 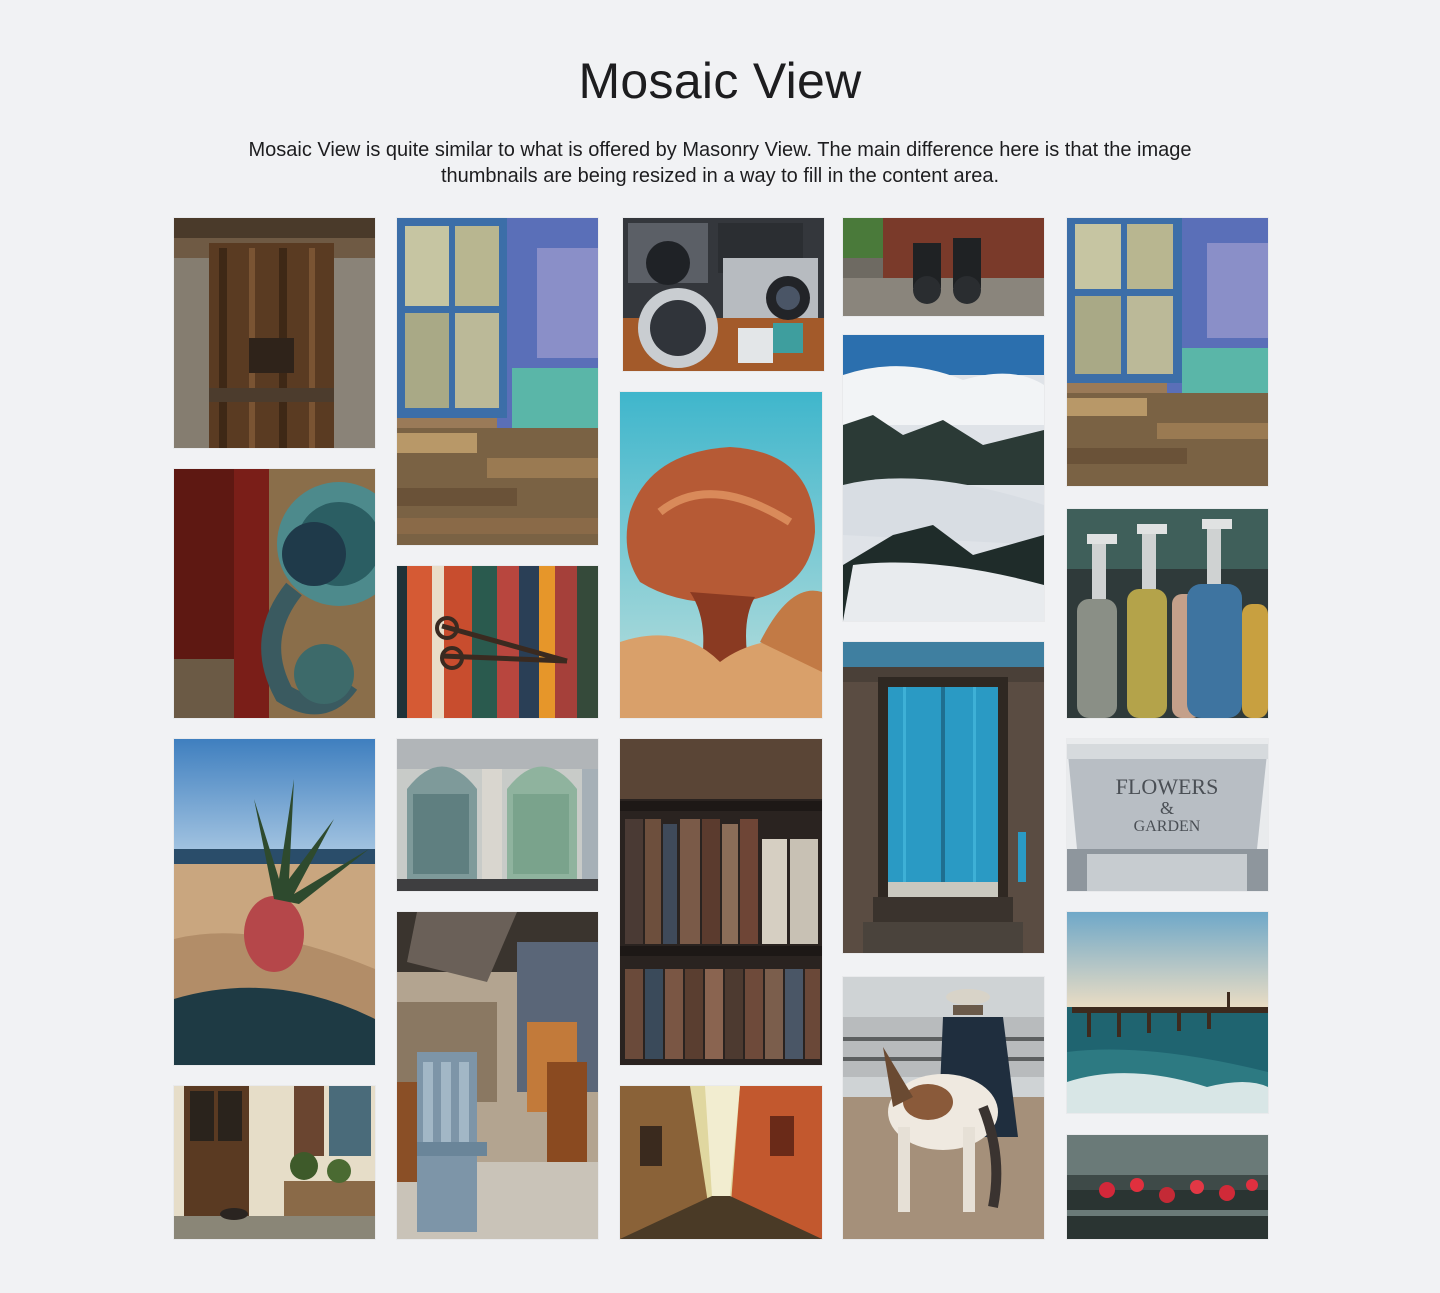 I want to click on thumbnail-narrow-street, so click(x=721, y=1162).